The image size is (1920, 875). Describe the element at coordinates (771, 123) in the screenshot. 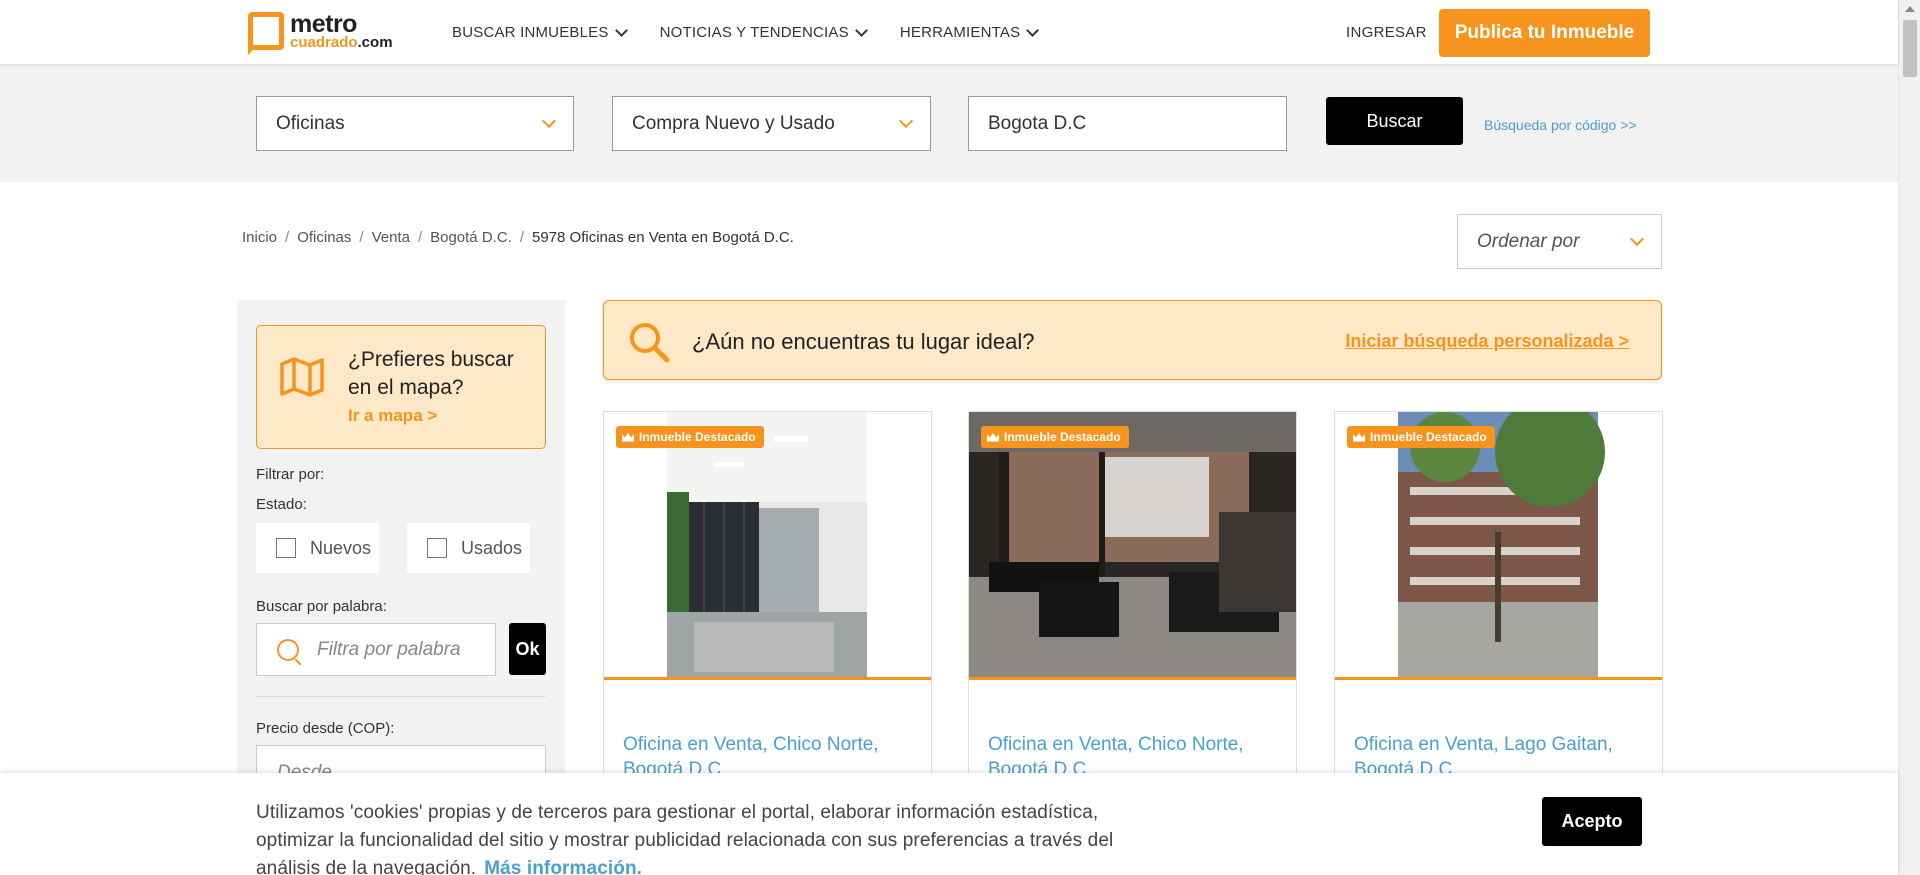

I see `transaction-type-select: Compra Nuevo y Usado` at that location.